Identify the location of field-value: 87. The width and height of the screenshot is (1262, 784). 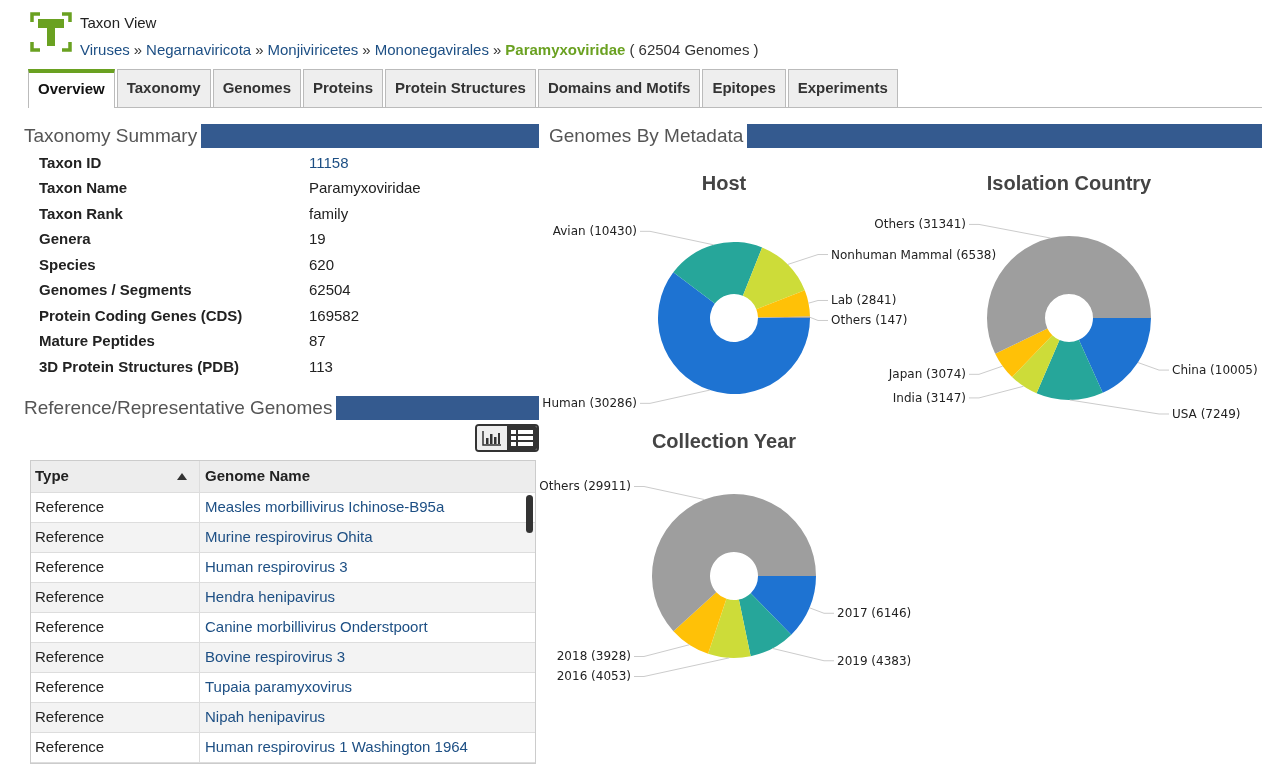
(318, 341).